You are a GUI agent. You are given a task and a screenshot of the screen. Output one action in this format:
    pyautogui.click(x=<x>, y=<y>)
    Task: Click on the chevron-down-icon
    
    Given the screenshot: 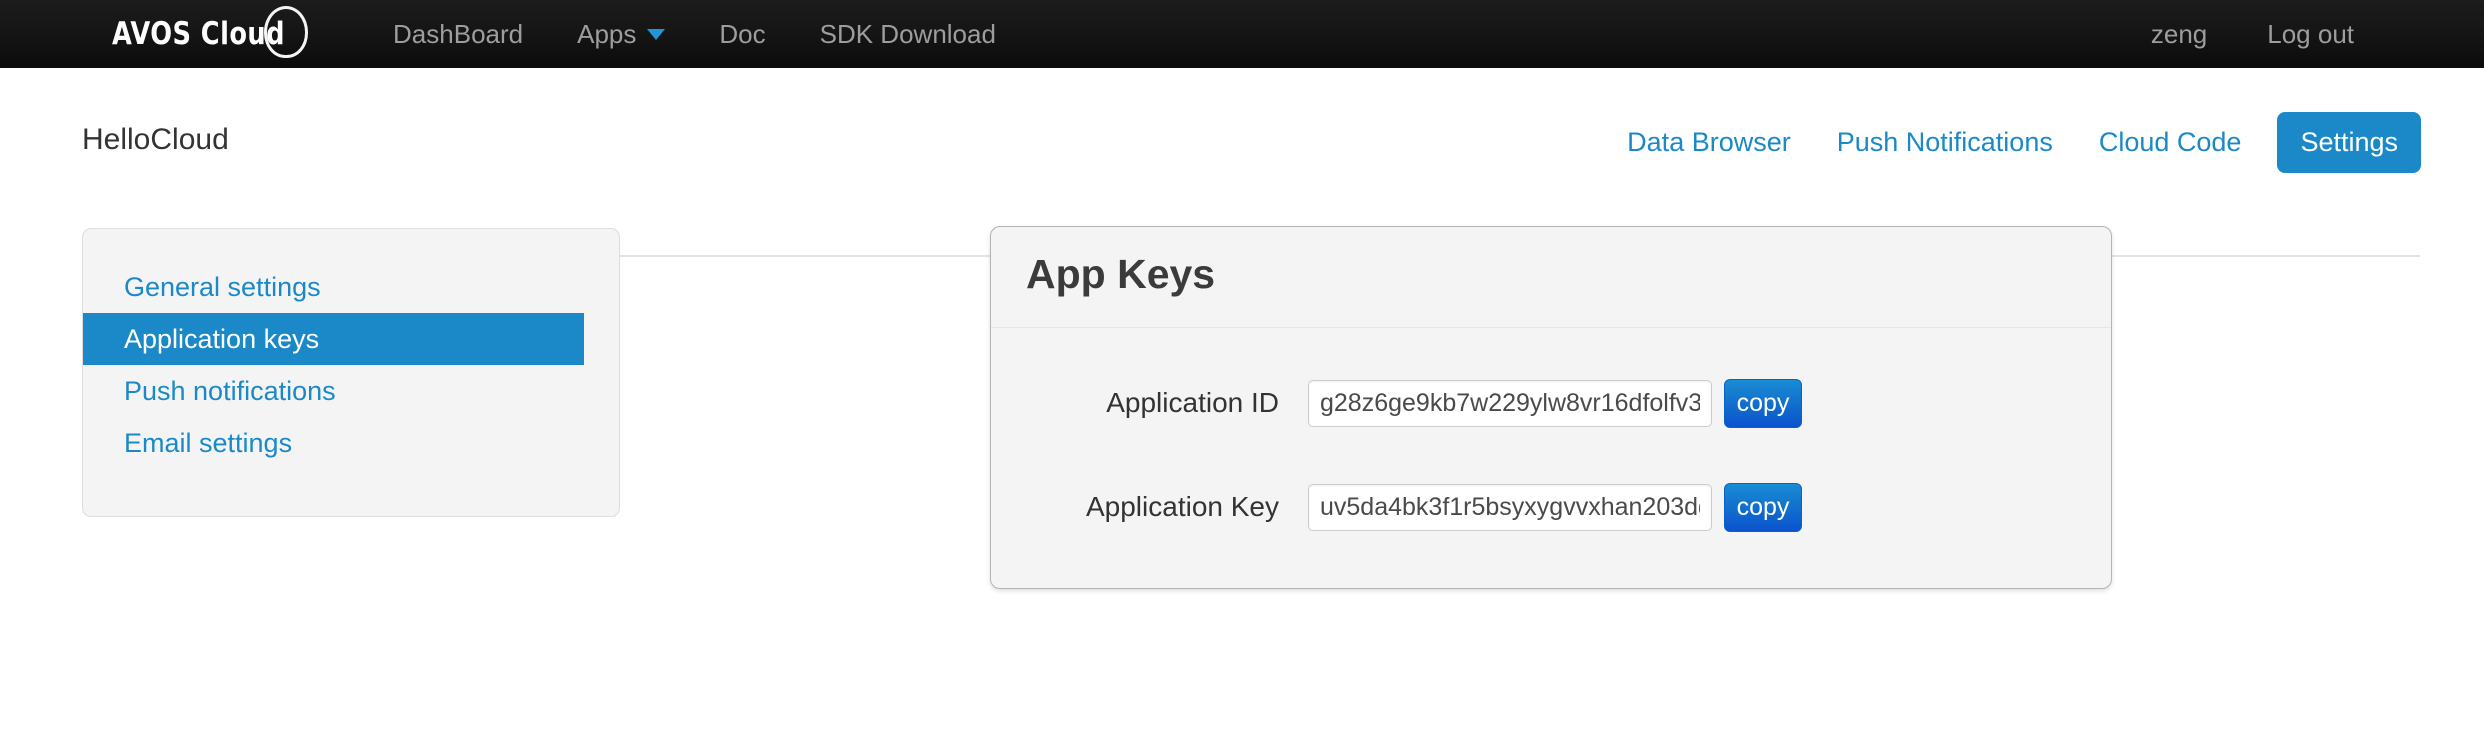 What is the action you would take?
    pyautogui.click(x=656, y=34)
    